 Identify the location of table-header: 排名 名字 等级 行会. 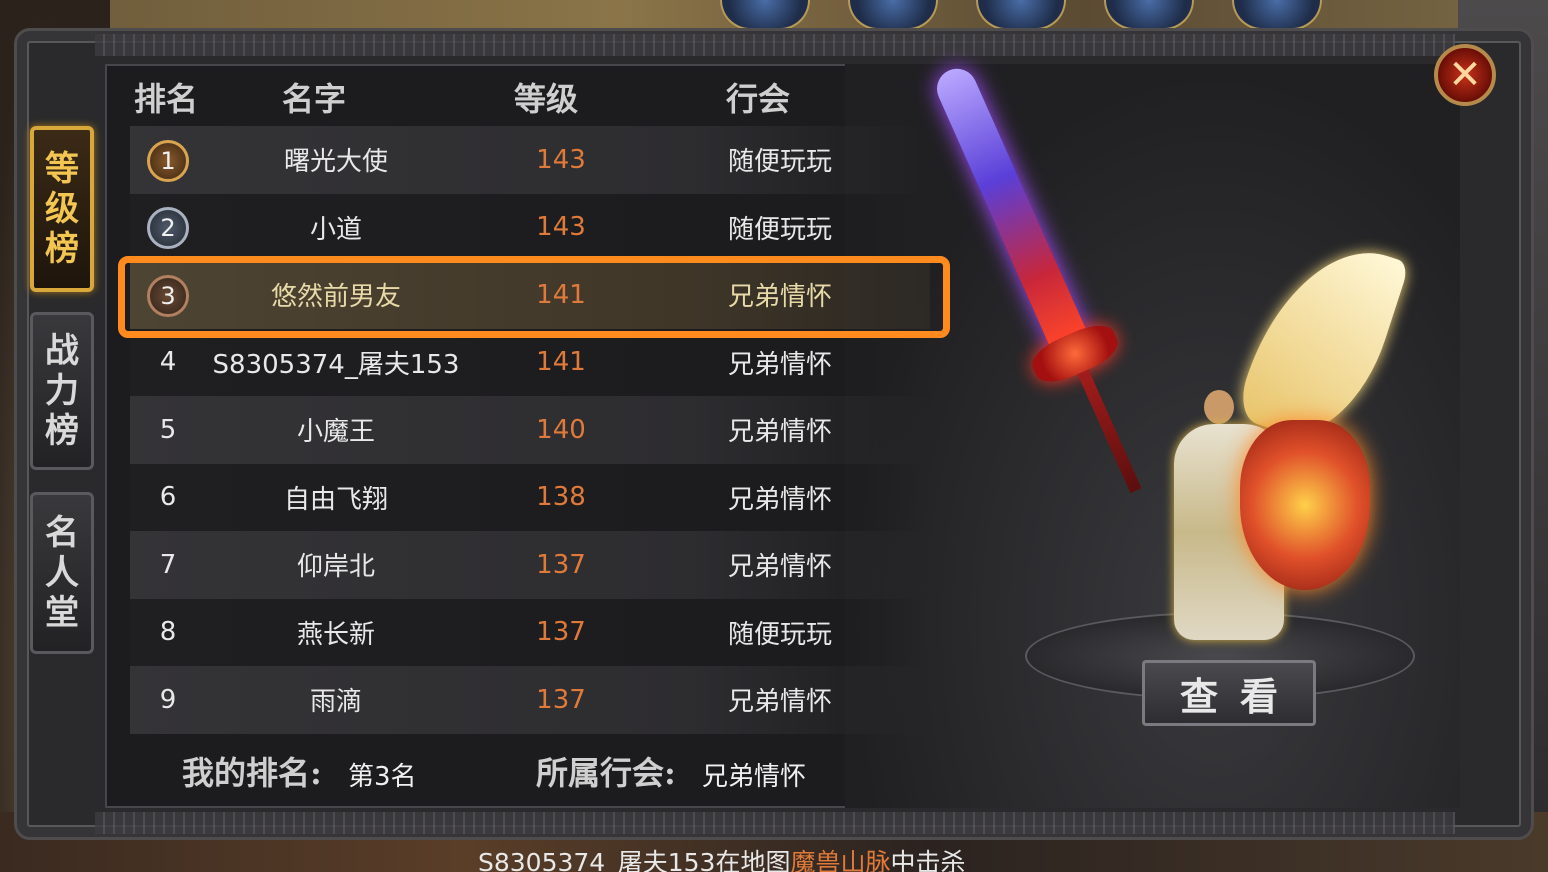
(500, 96).